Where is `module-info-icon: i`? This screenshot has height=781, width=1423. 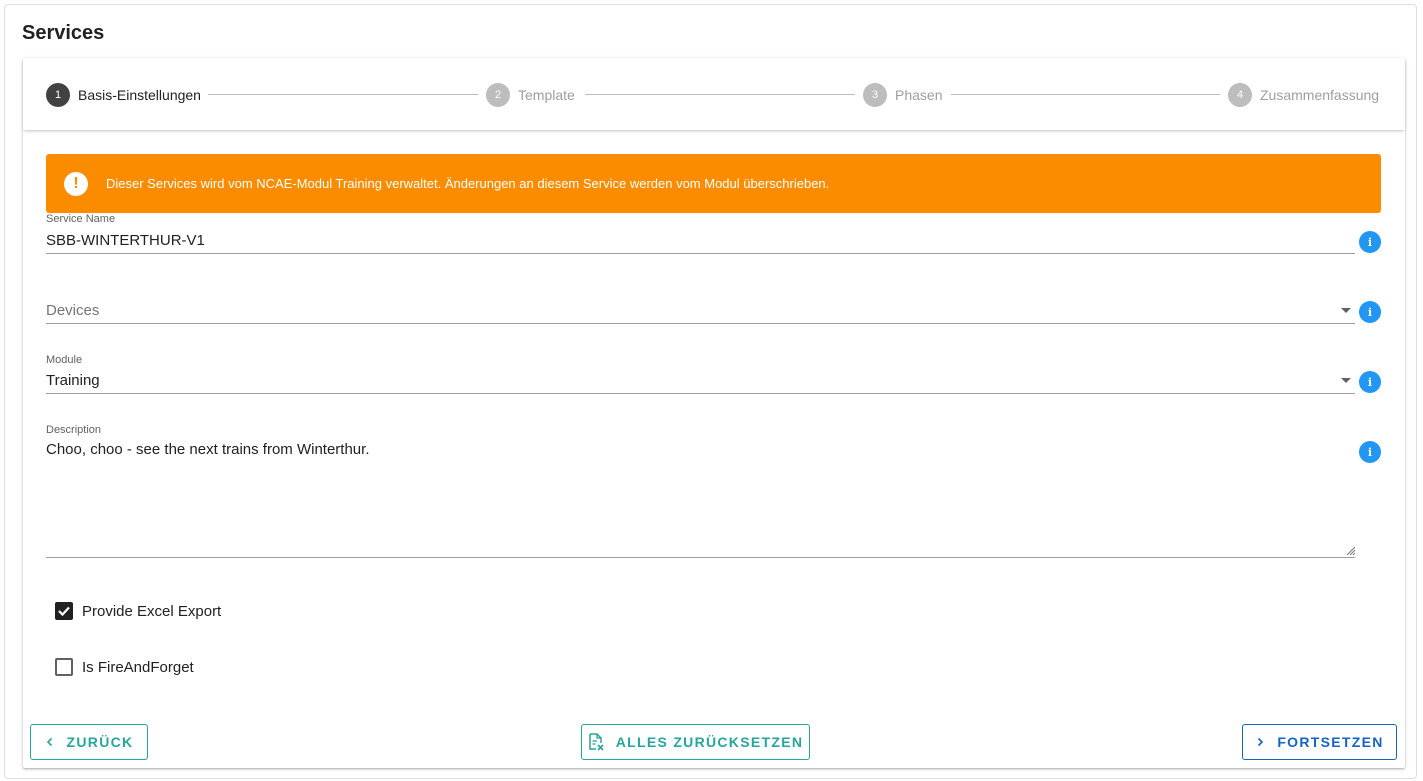 module-info-icon: i is located at coordinates (1370, 382).